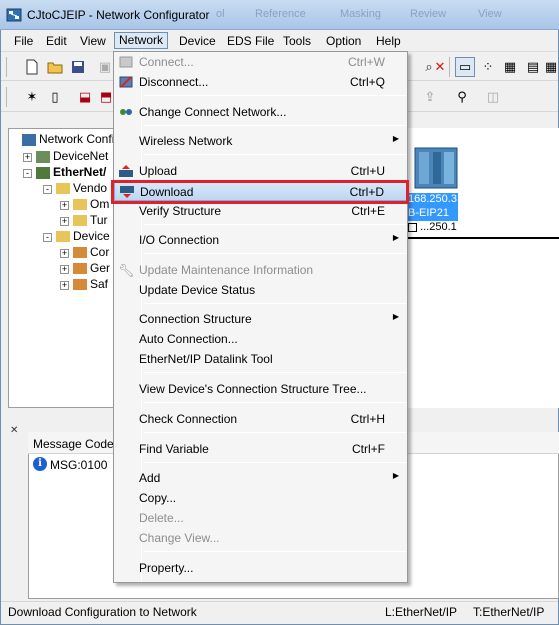  I want to click on monitor-icon: ◫, so click(493, 97).